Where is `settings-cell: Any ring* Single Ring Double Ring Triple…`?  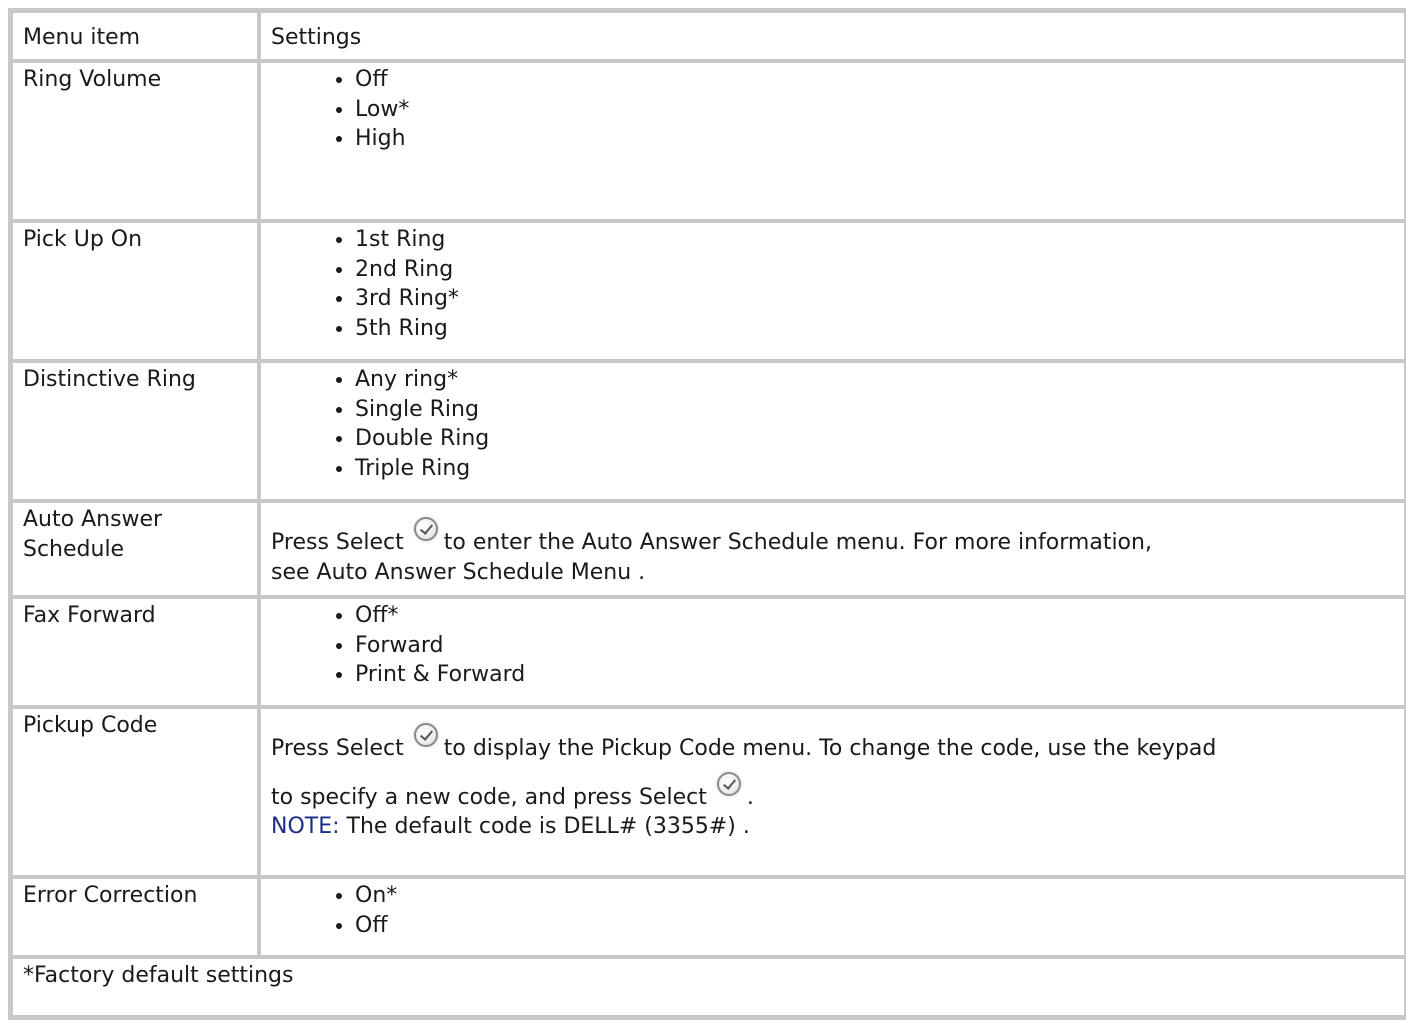
settings-cell: Any ring* Single Ring Double Ring Triple… is located at coordinates (832, 431).